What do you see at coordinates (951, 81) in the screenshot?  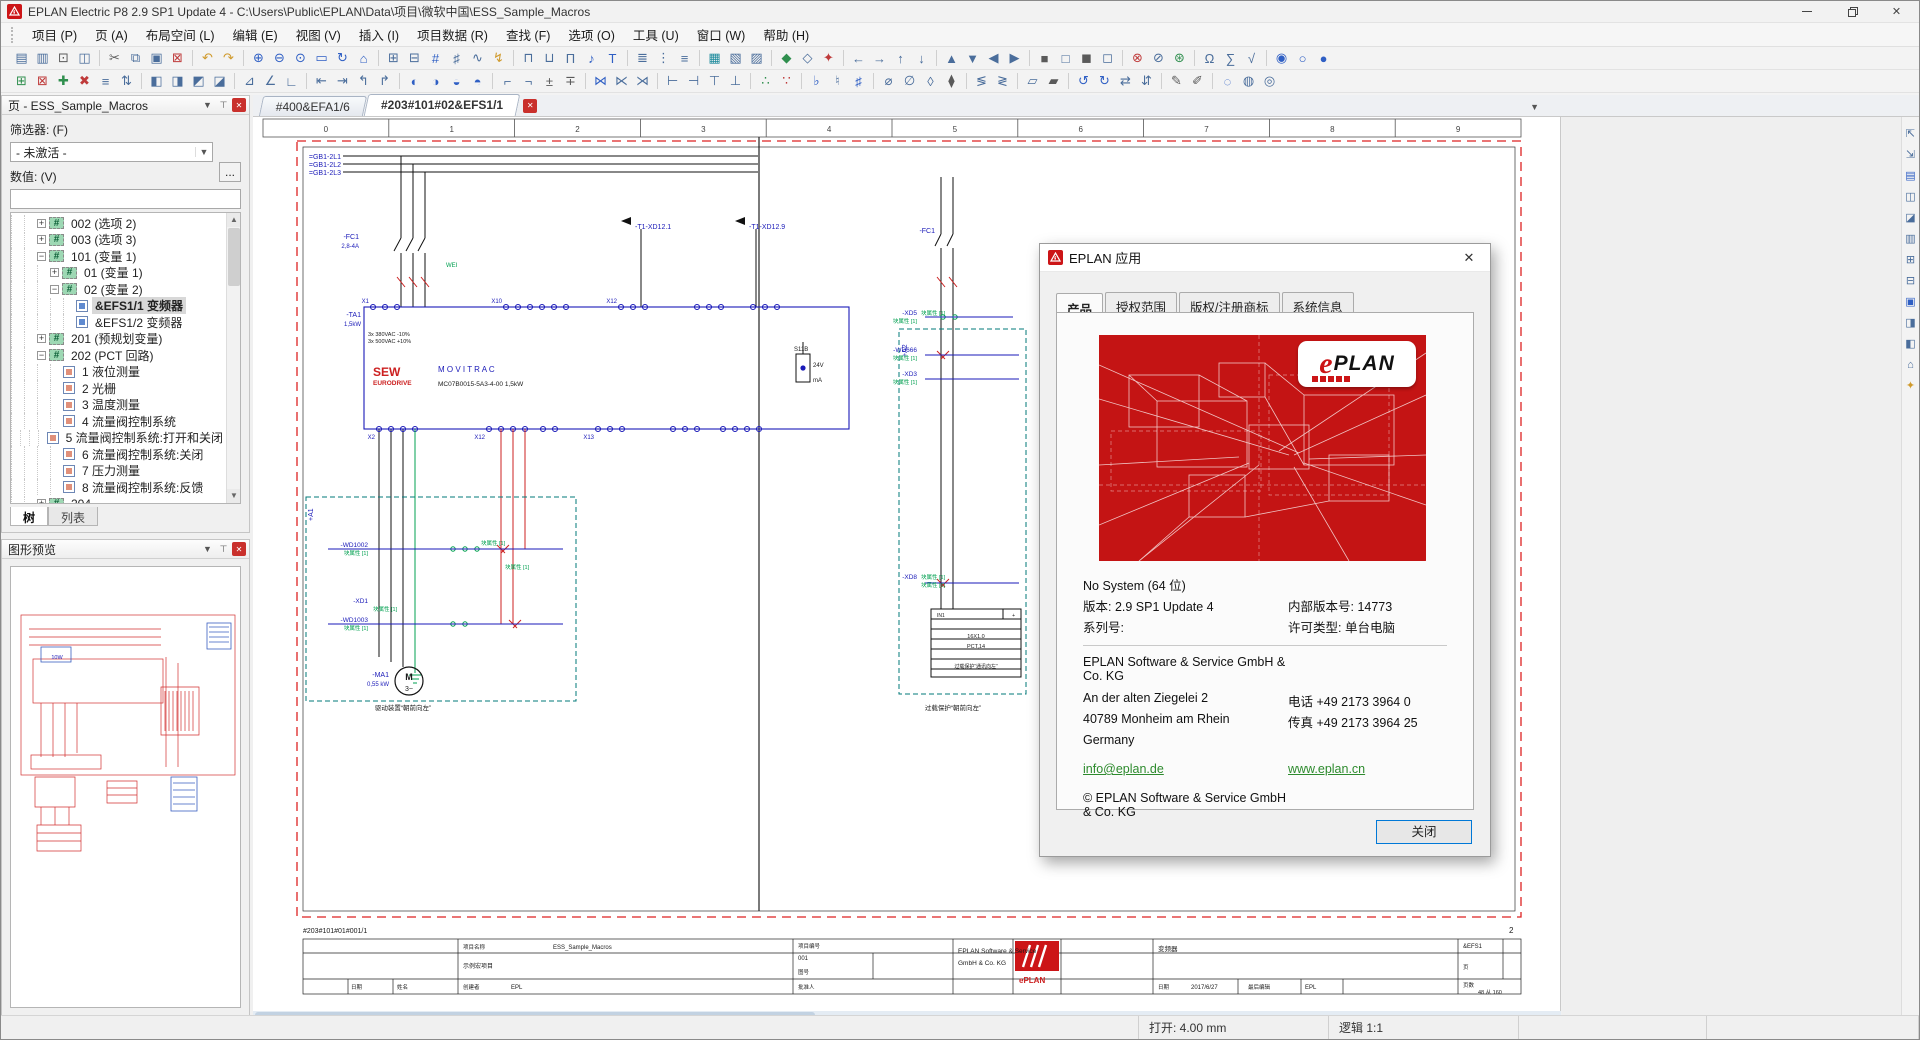 I see `toolbar-icon: ⧫` at bounding box center [951, 81].